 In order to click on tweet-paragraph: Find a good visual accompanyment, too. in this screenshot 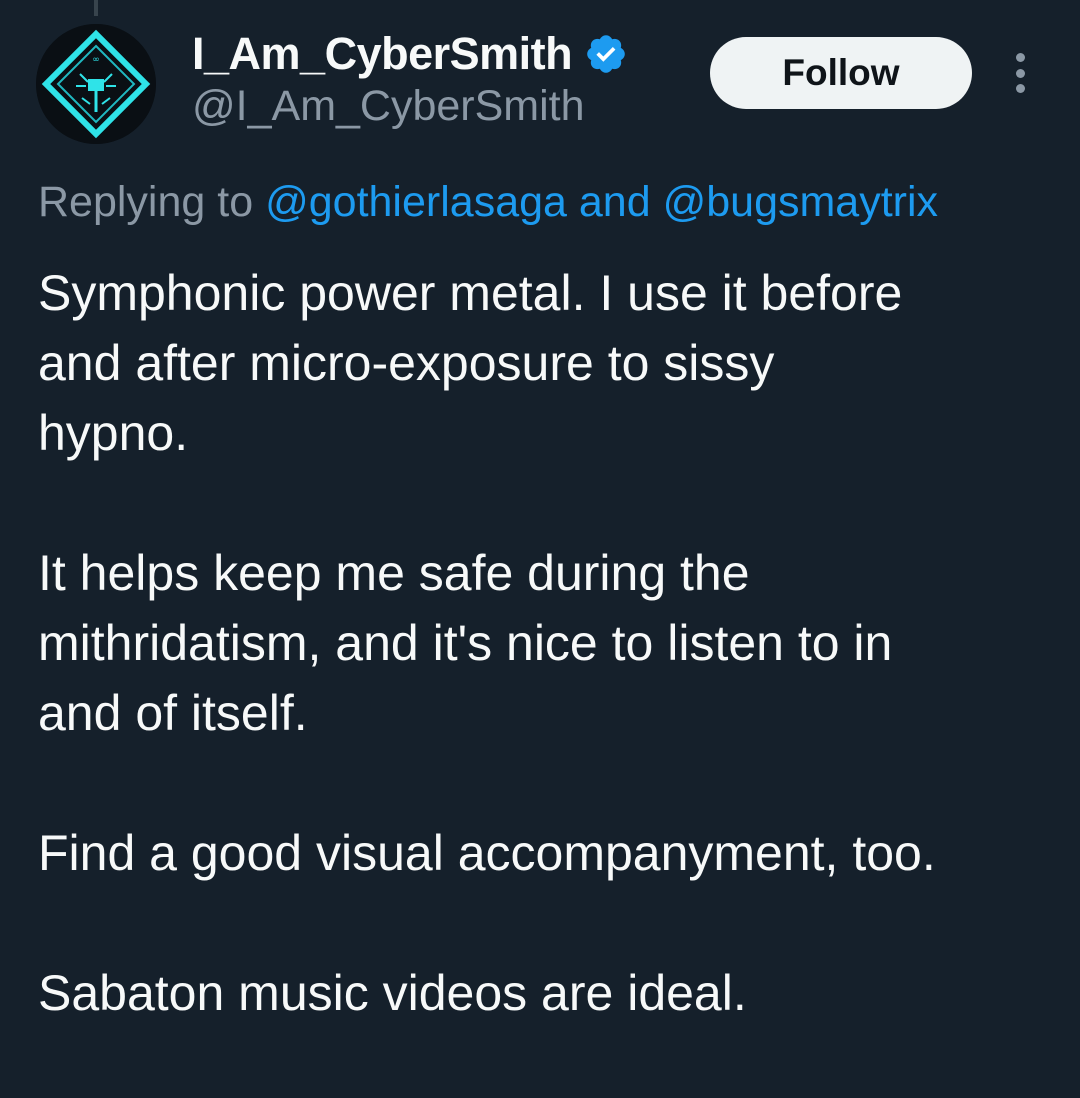, I will do `click(543, 853)`.